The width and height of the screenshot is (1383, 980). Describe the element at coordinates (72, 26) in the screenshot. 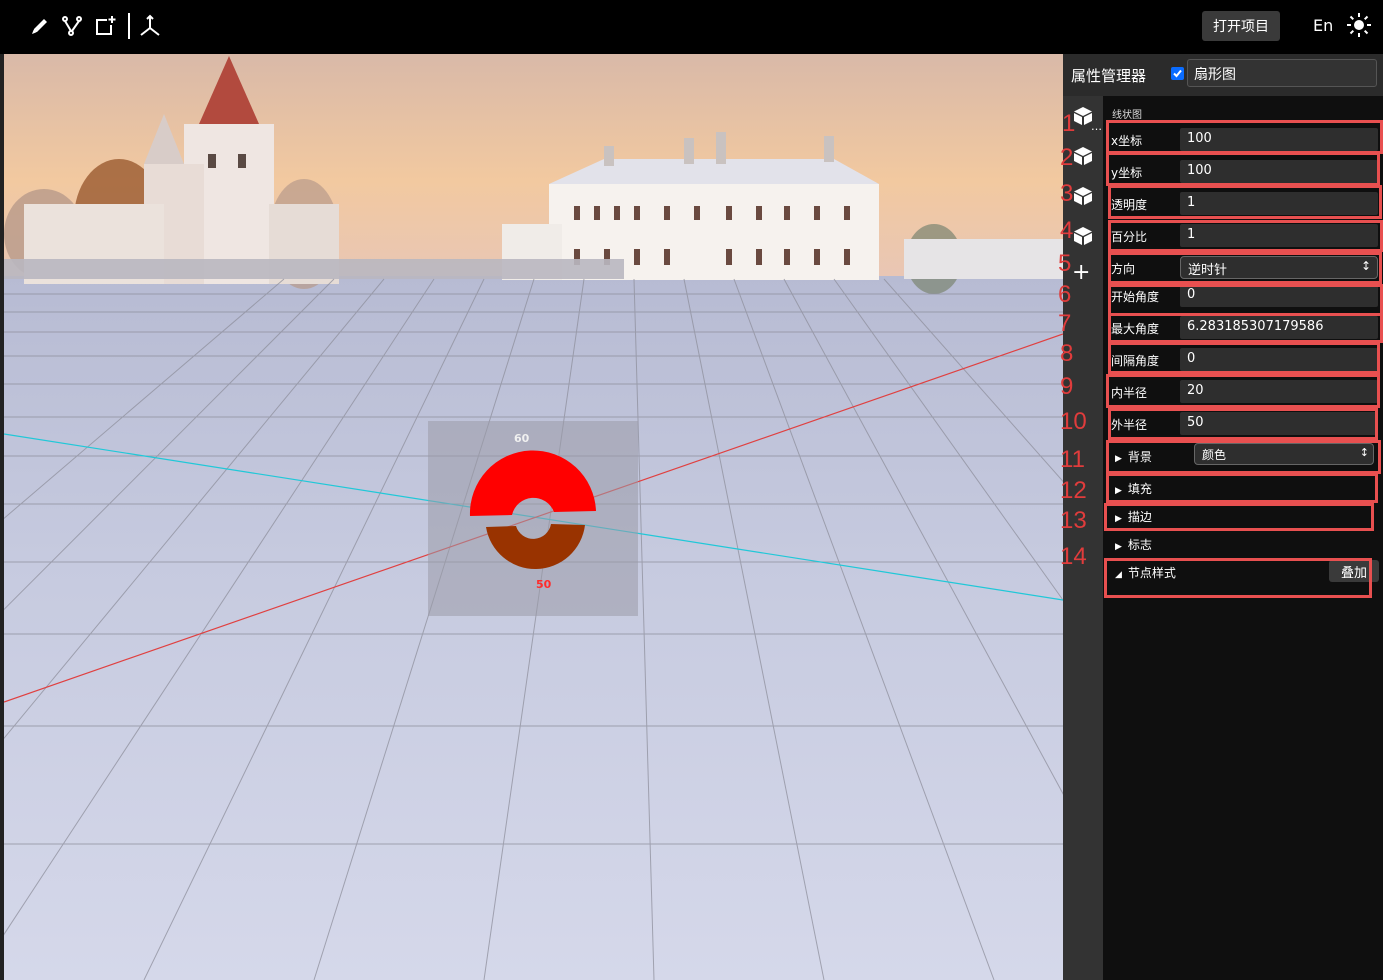

I see `branch-icon` at that location.